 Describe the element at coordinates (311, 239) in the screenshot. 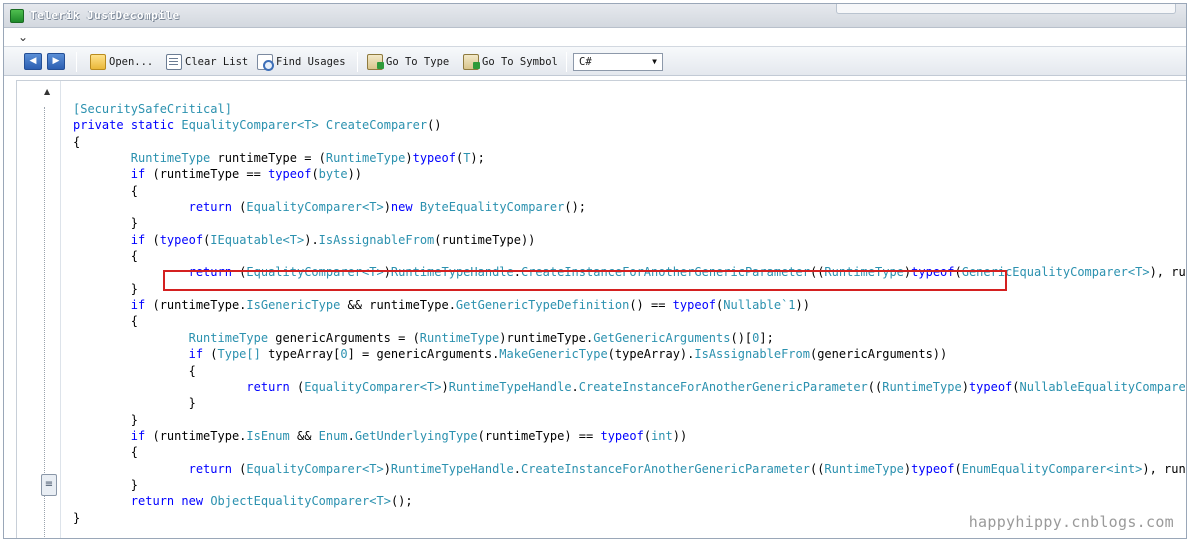

I see `code-token: ).` at that location.